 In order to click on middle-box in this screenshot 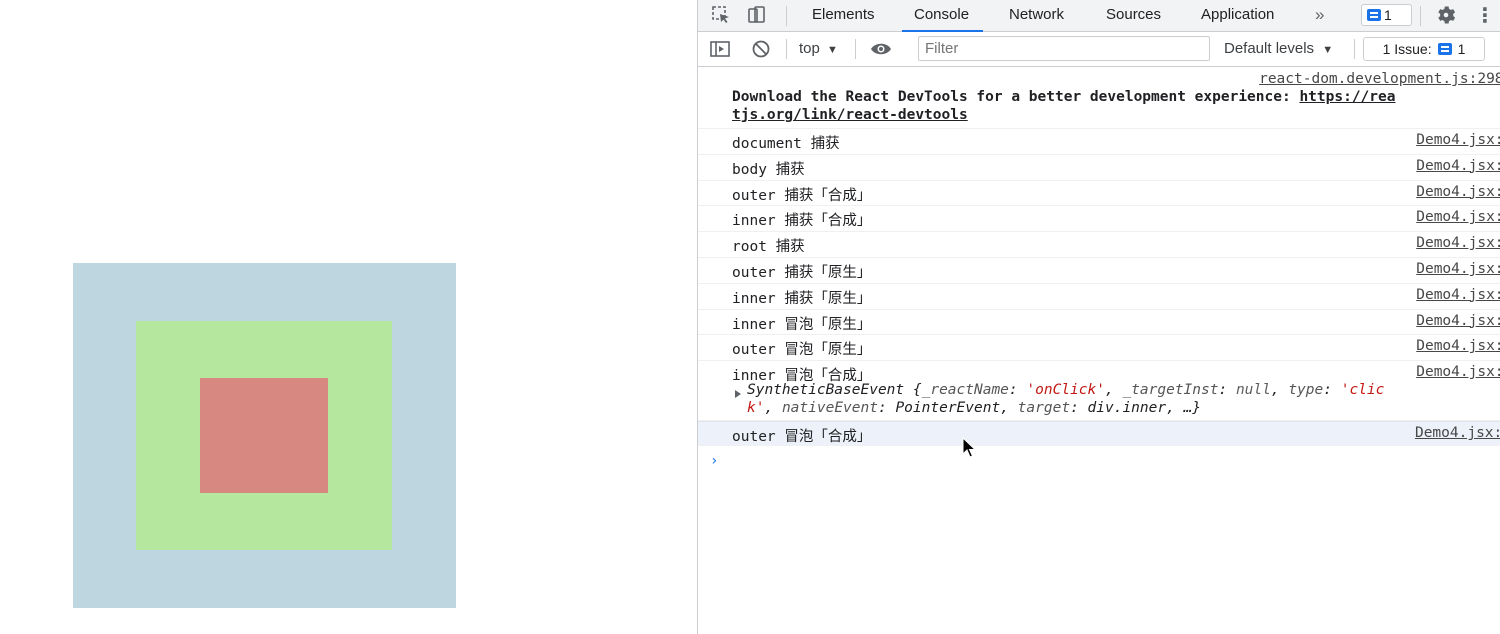, I will do `click(264, 435)`.